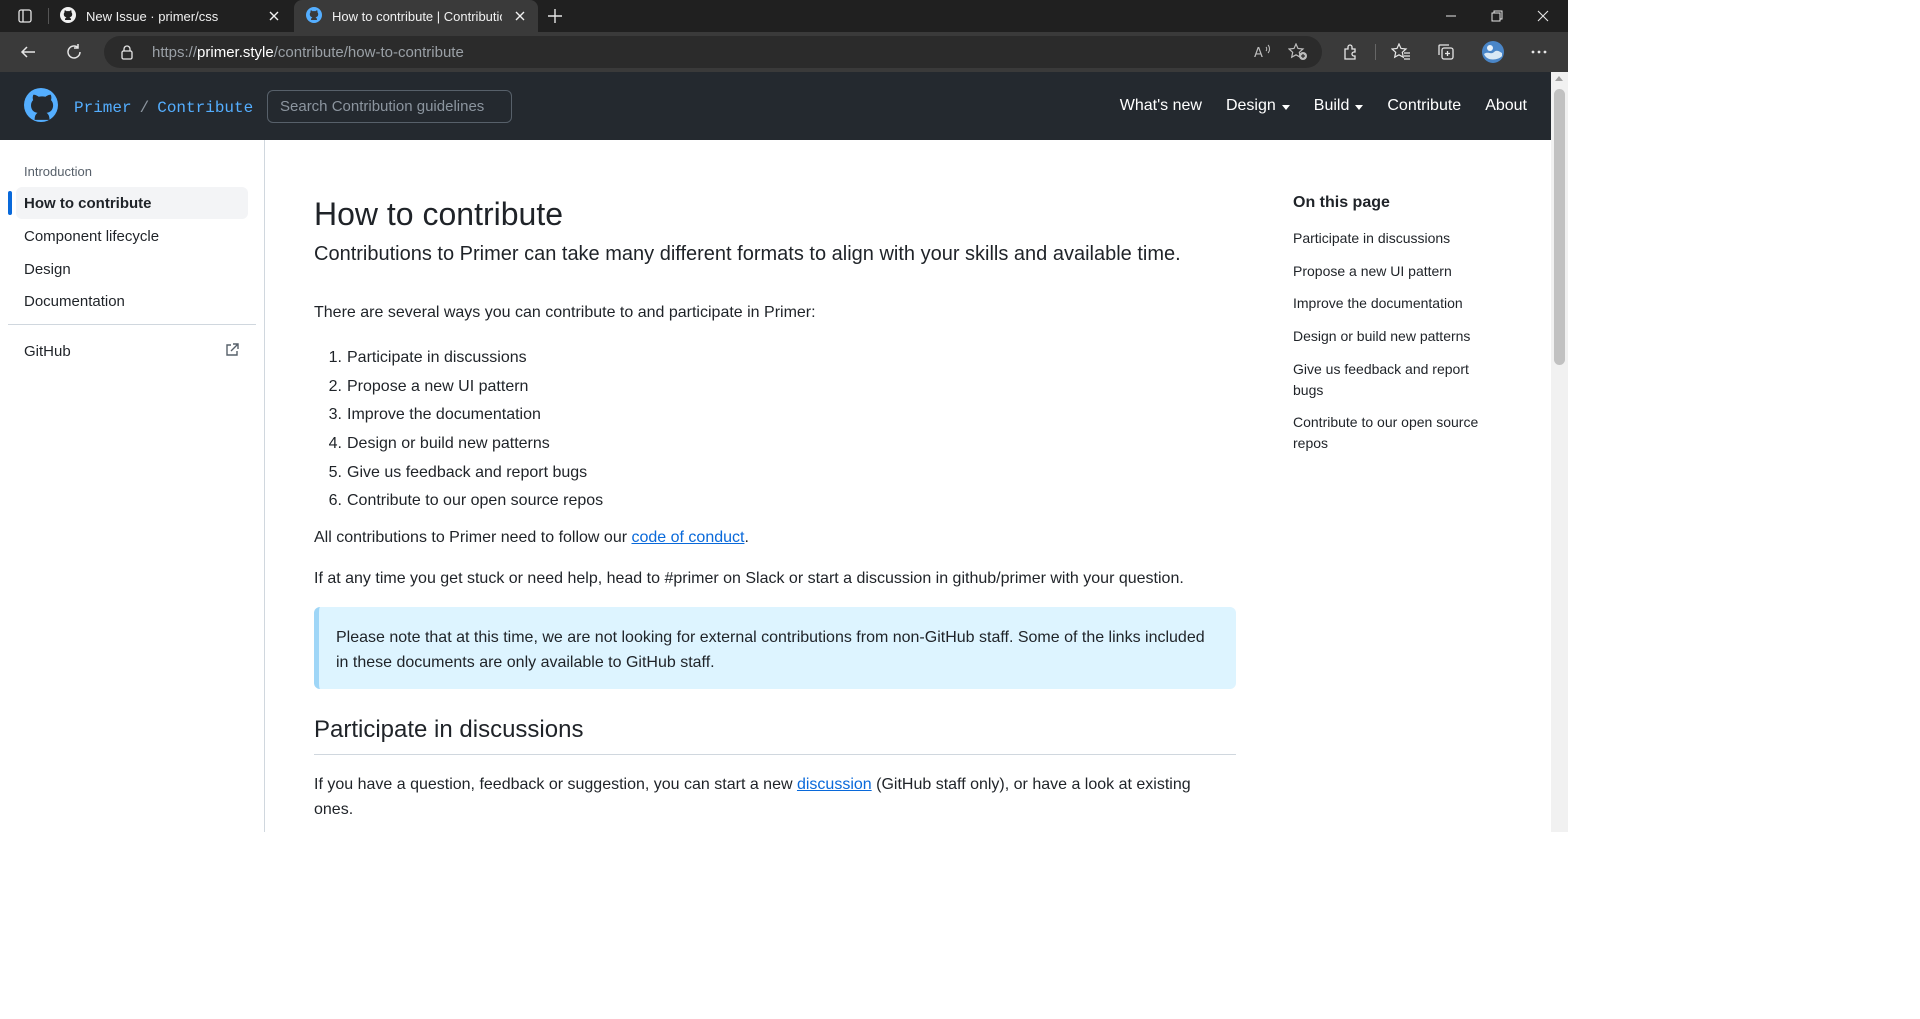 This screenshot has width=1920, height=1019. Describe the element at coordinates (1375, 52) in the screenshot. I see `toolbar-divider` at that location.